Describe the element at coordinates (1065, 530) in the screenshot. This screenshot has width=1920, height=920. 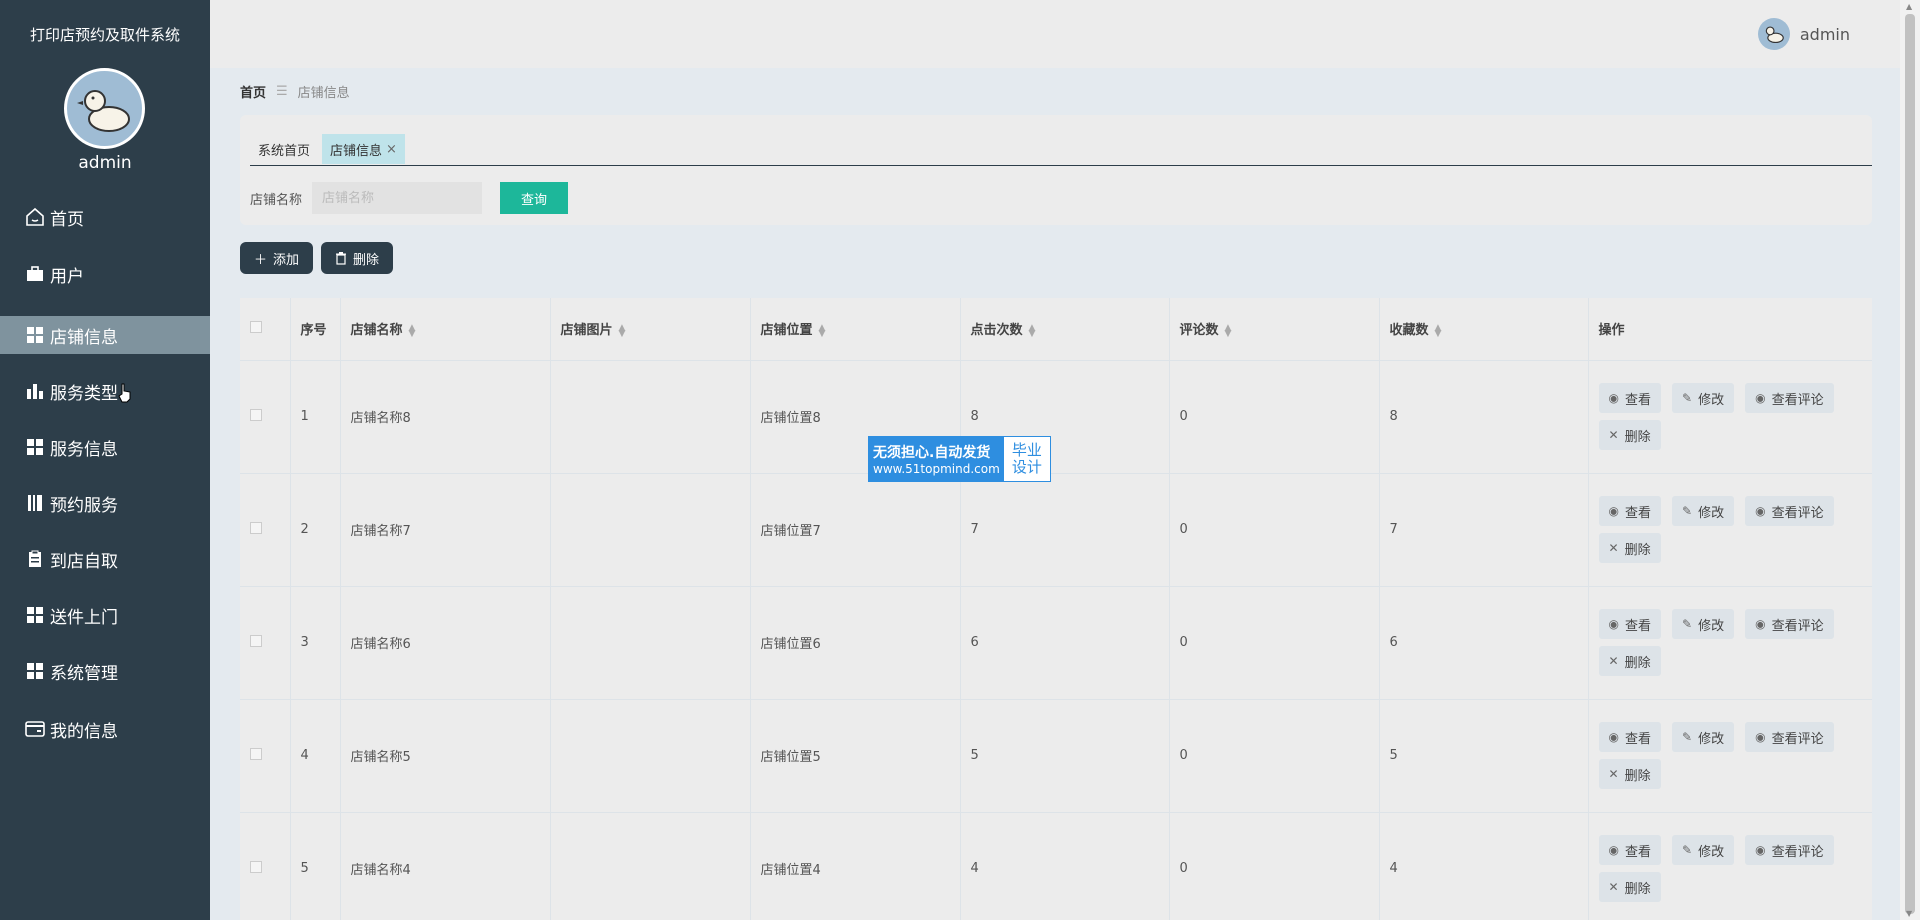
I see `table-cell-clicks: 7` at that location.